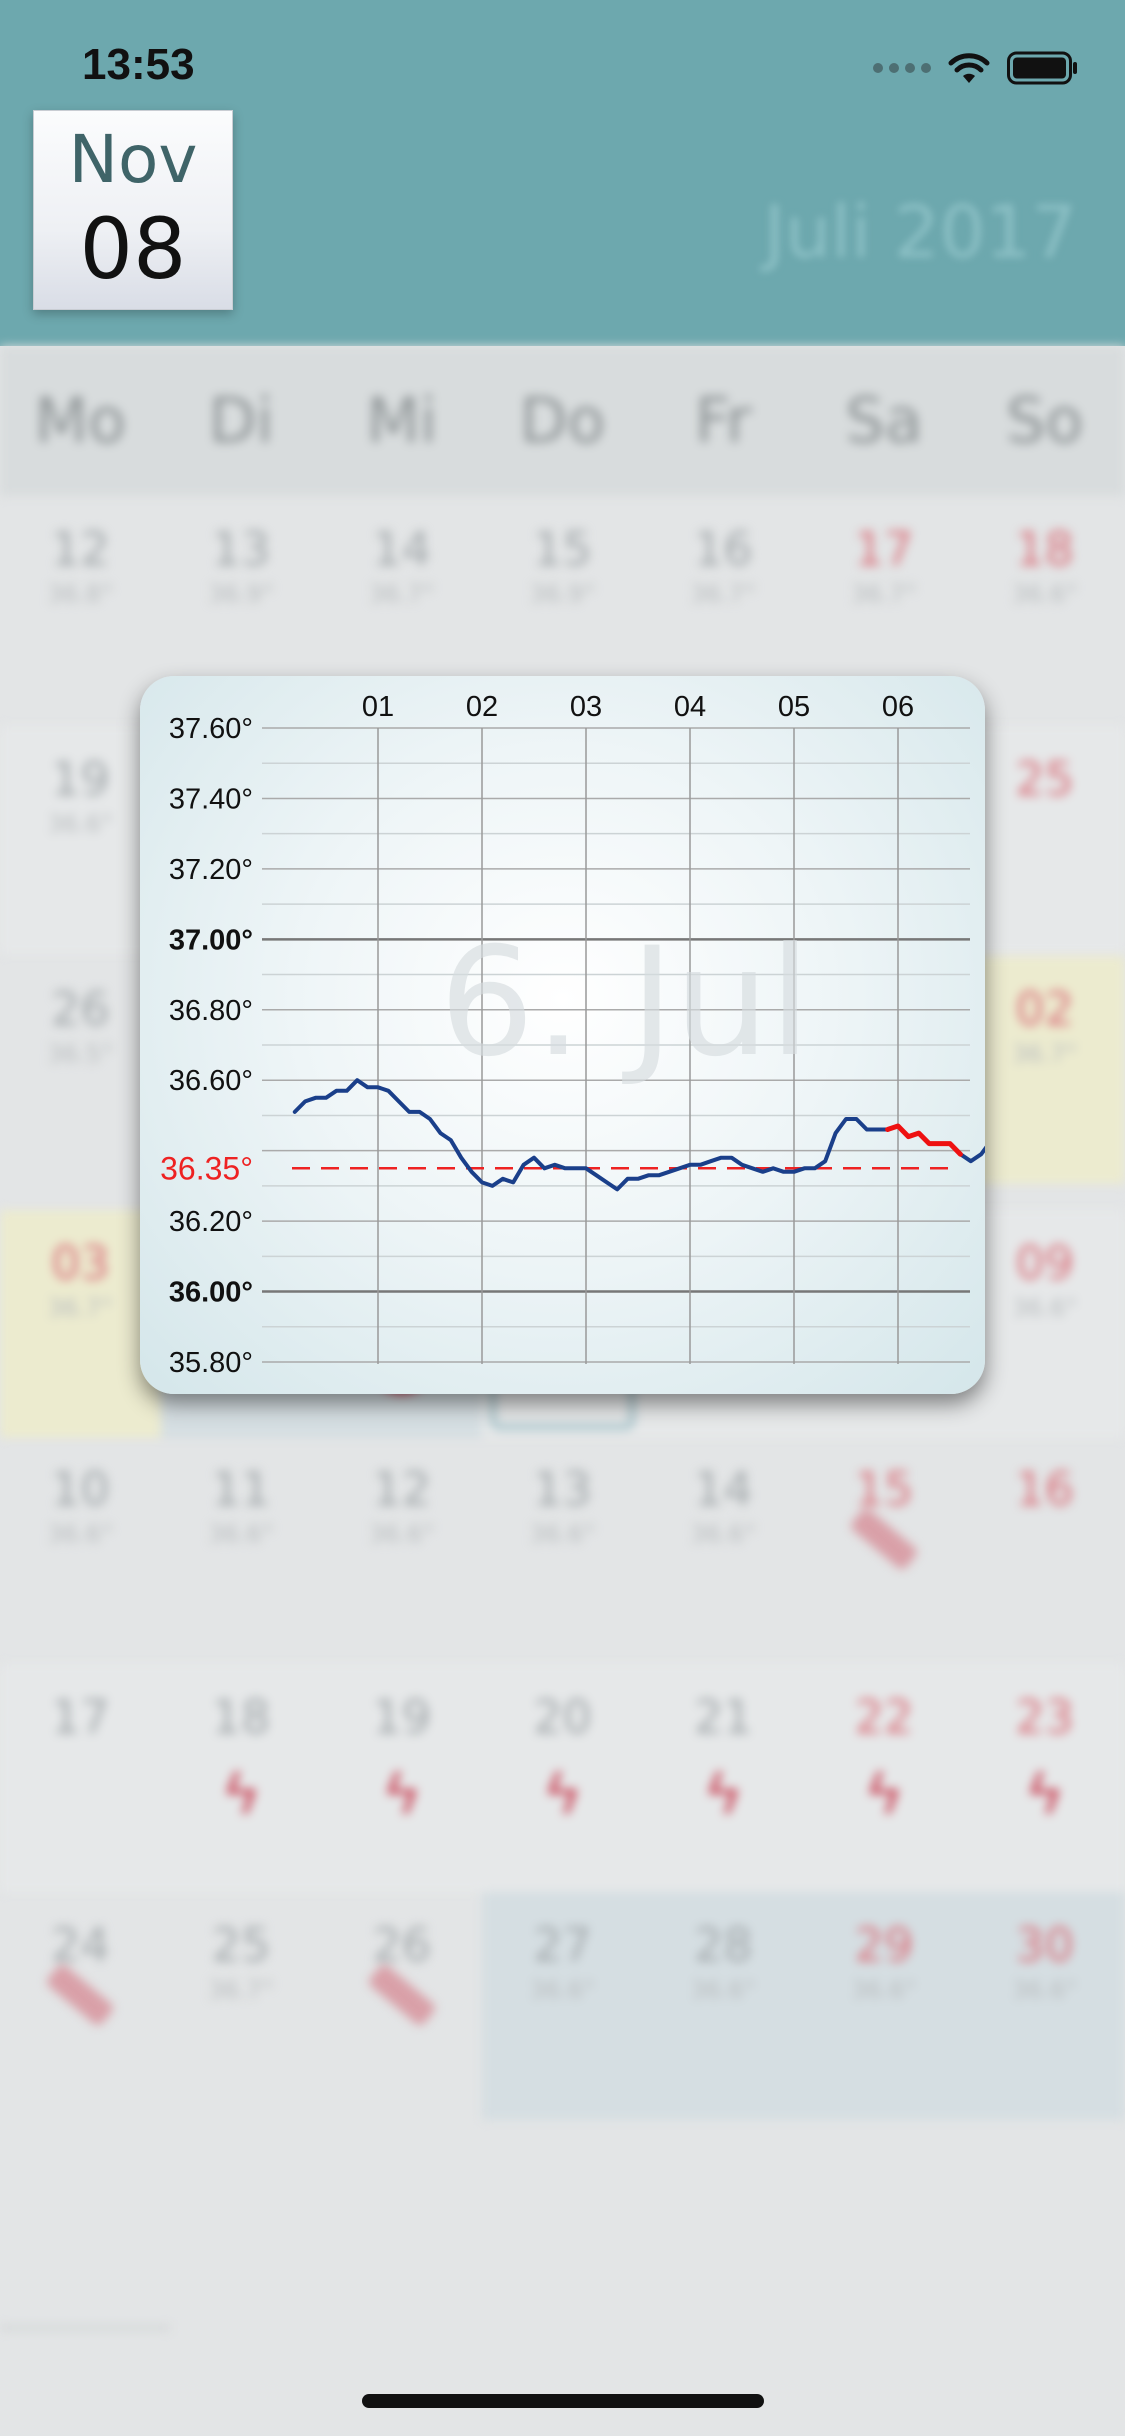 The height and width of the screenshot is (2436, 1125). I want to click on day-number: 03, so click(80, 1263).